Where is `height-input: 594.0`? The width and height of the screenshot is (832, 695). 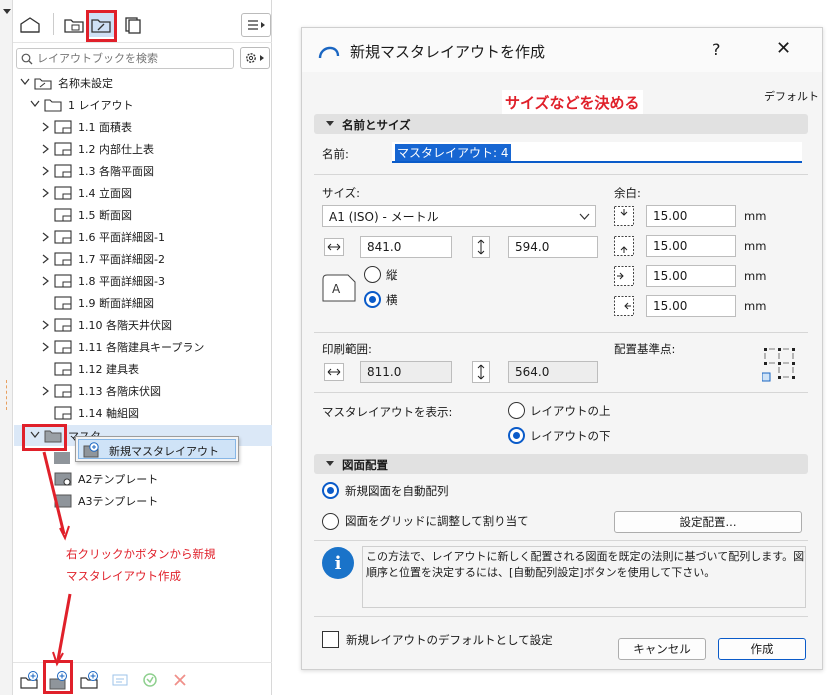
height-input: 594.0 is located at coordinates (553, 247).